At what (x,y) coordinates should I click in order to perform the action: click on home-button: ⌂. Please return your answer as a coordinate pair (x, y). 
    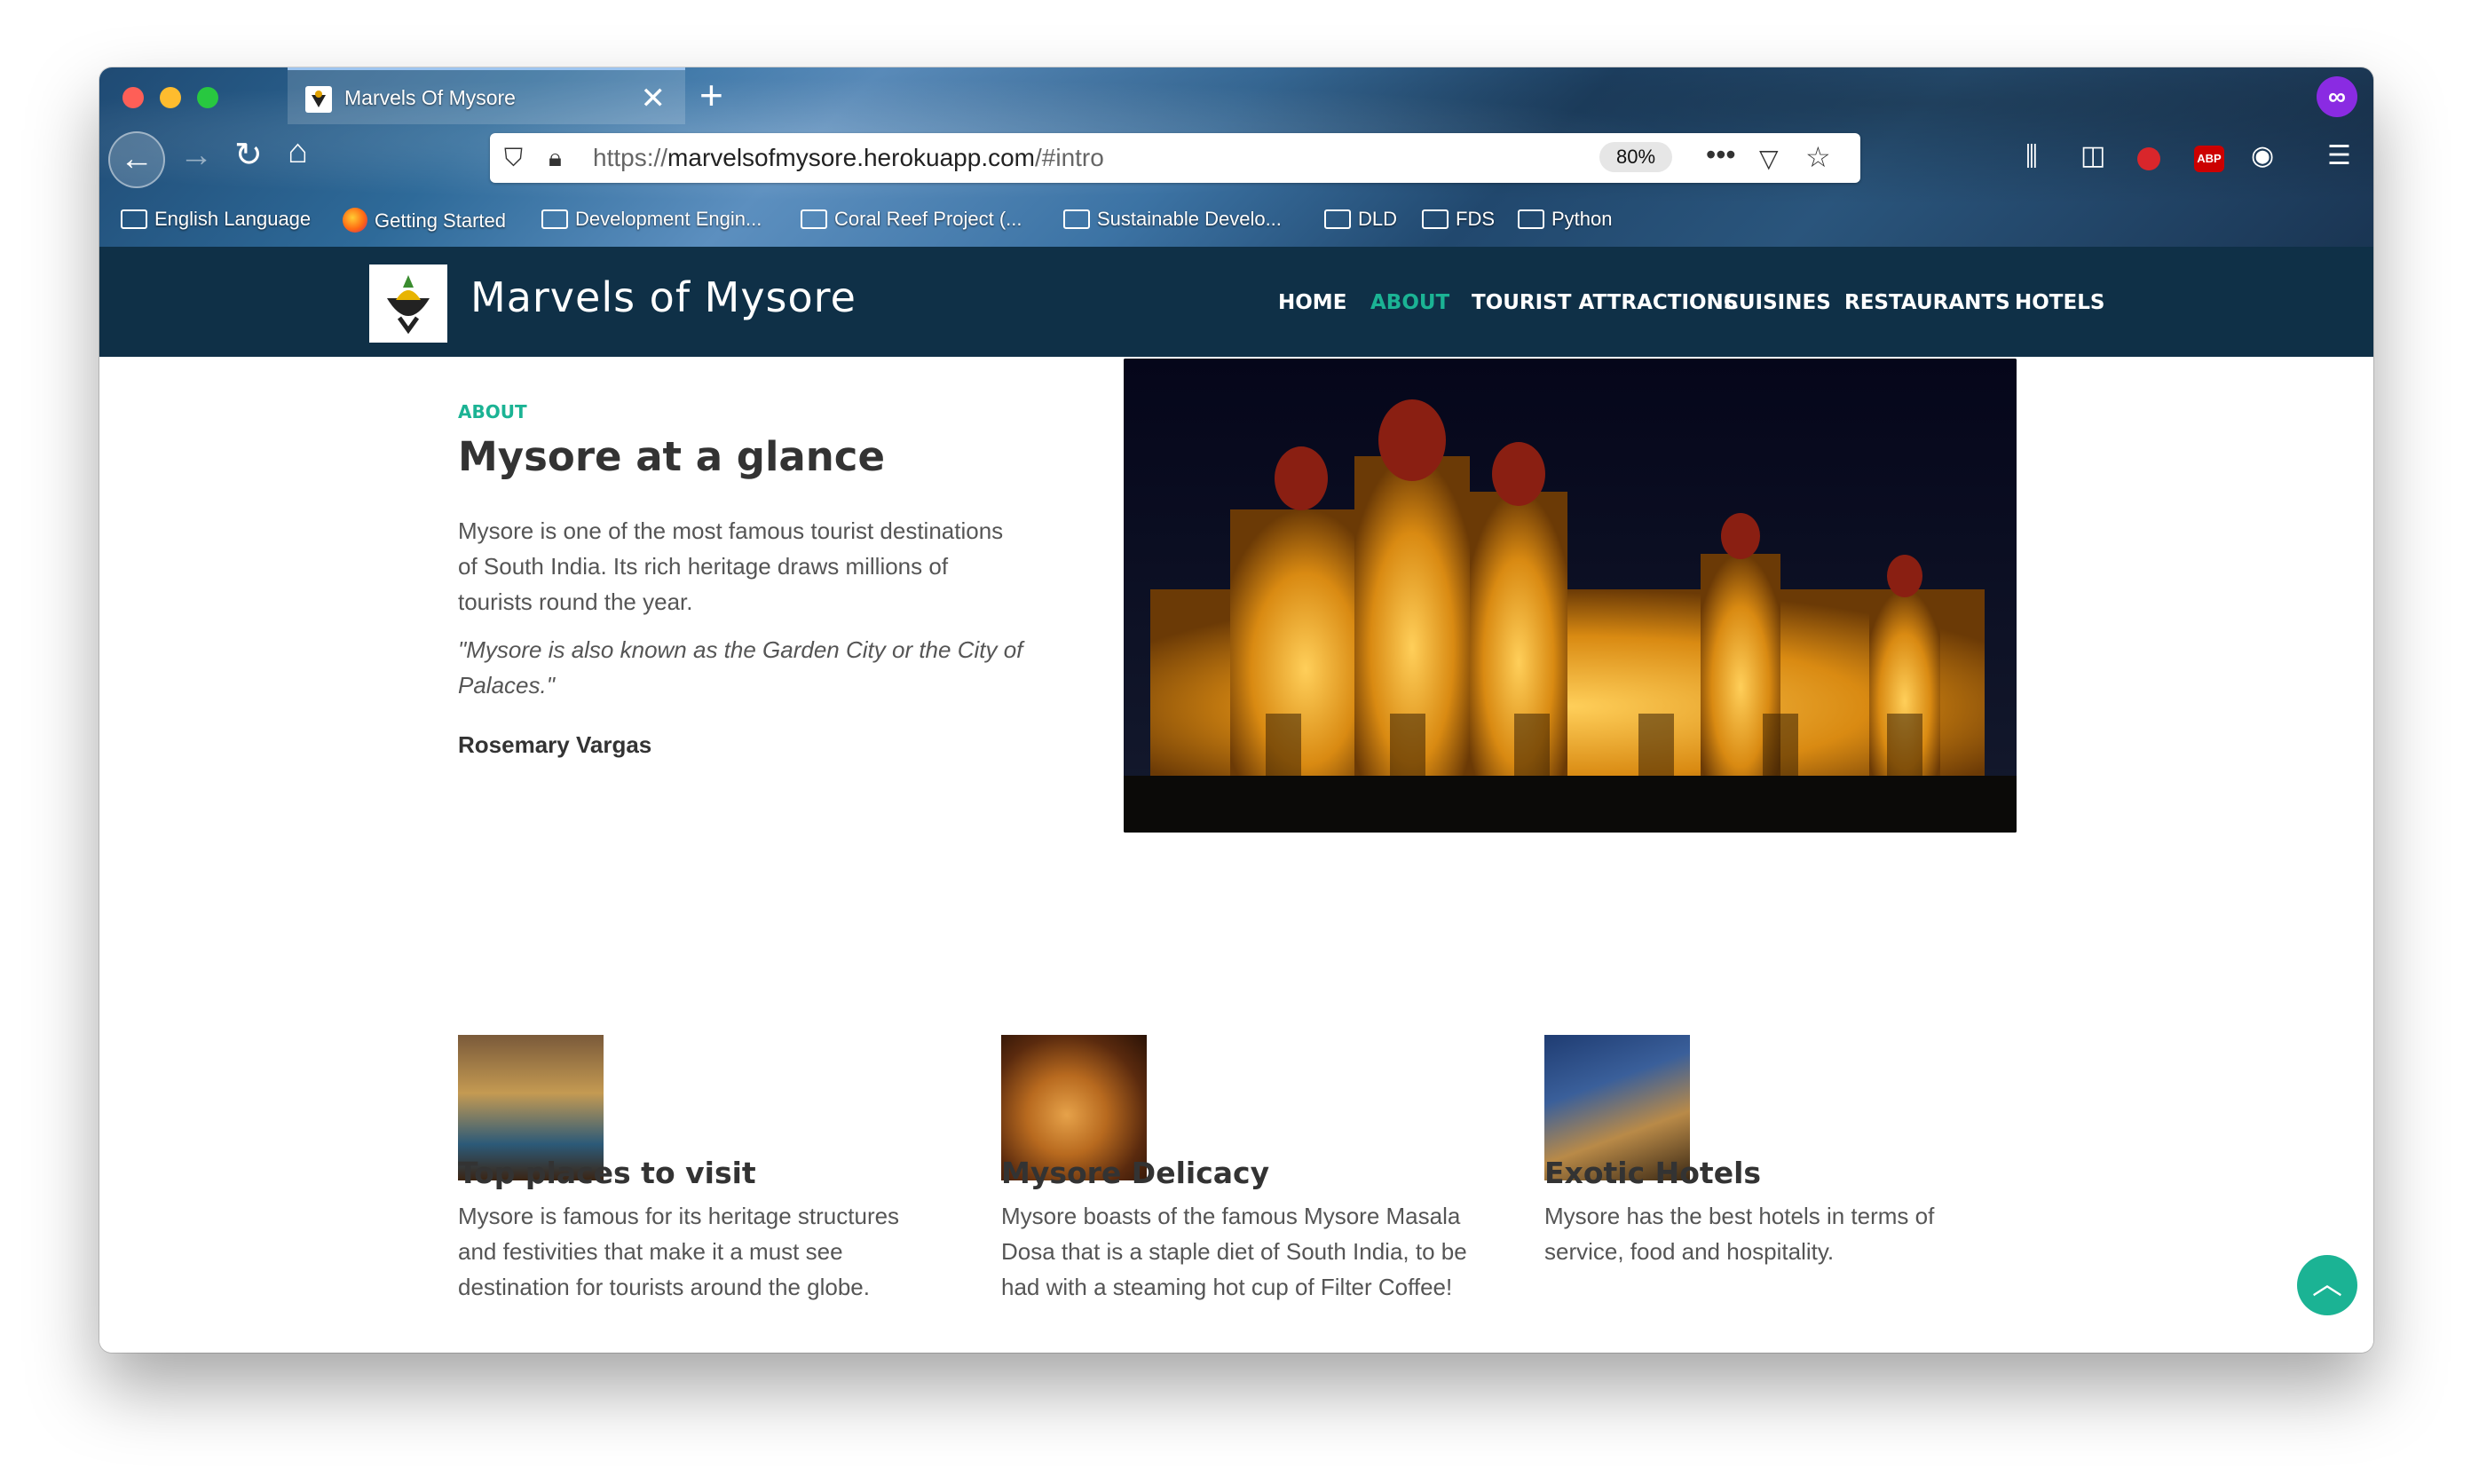
    Looking at the image, I should click on (298, 152).